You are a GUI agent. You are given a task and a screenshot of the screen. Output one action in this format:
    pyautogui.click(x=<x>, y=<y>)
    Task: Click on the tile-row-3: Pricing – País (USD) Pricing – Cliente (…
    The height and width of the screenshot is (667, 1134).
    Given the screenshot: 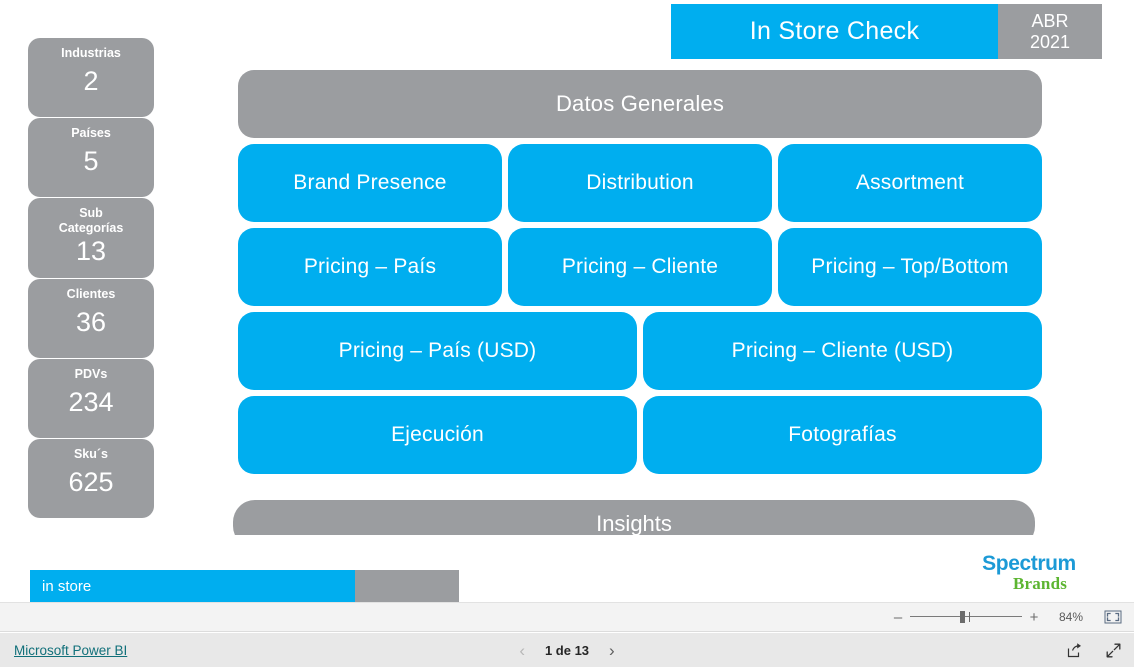 What is the action you would take?
    pyautogui.click(x=640, y=351)
    